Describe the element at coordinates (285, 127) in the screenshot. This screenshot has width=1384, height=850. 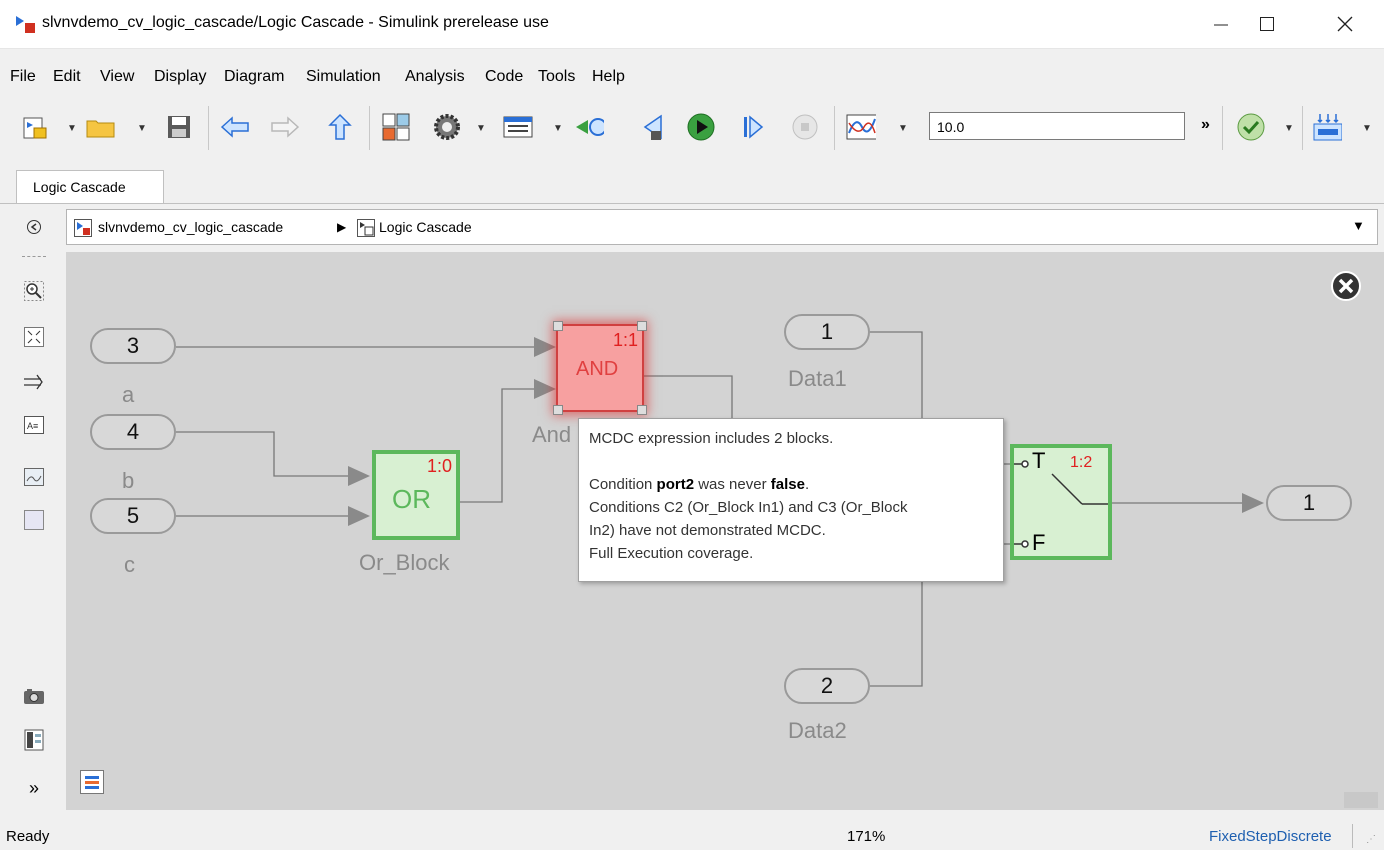
I see `forward-arrow-icon` at that location.